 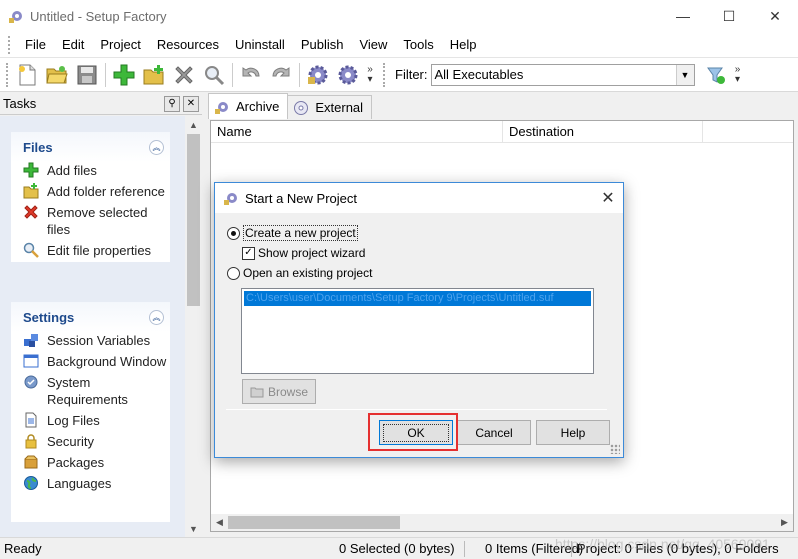 I want to click on red-x-icon, so click(x=31, y=212).